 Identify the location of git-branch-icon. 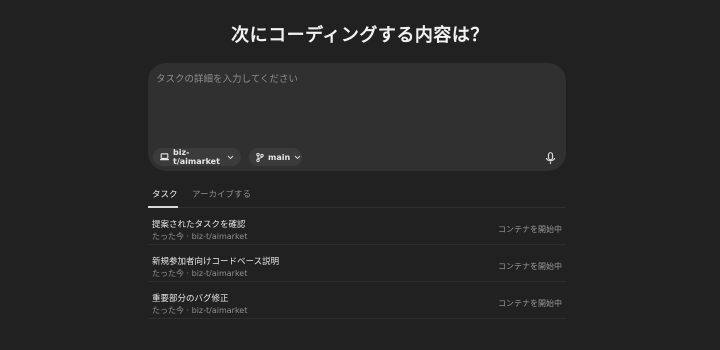
(260, 157).